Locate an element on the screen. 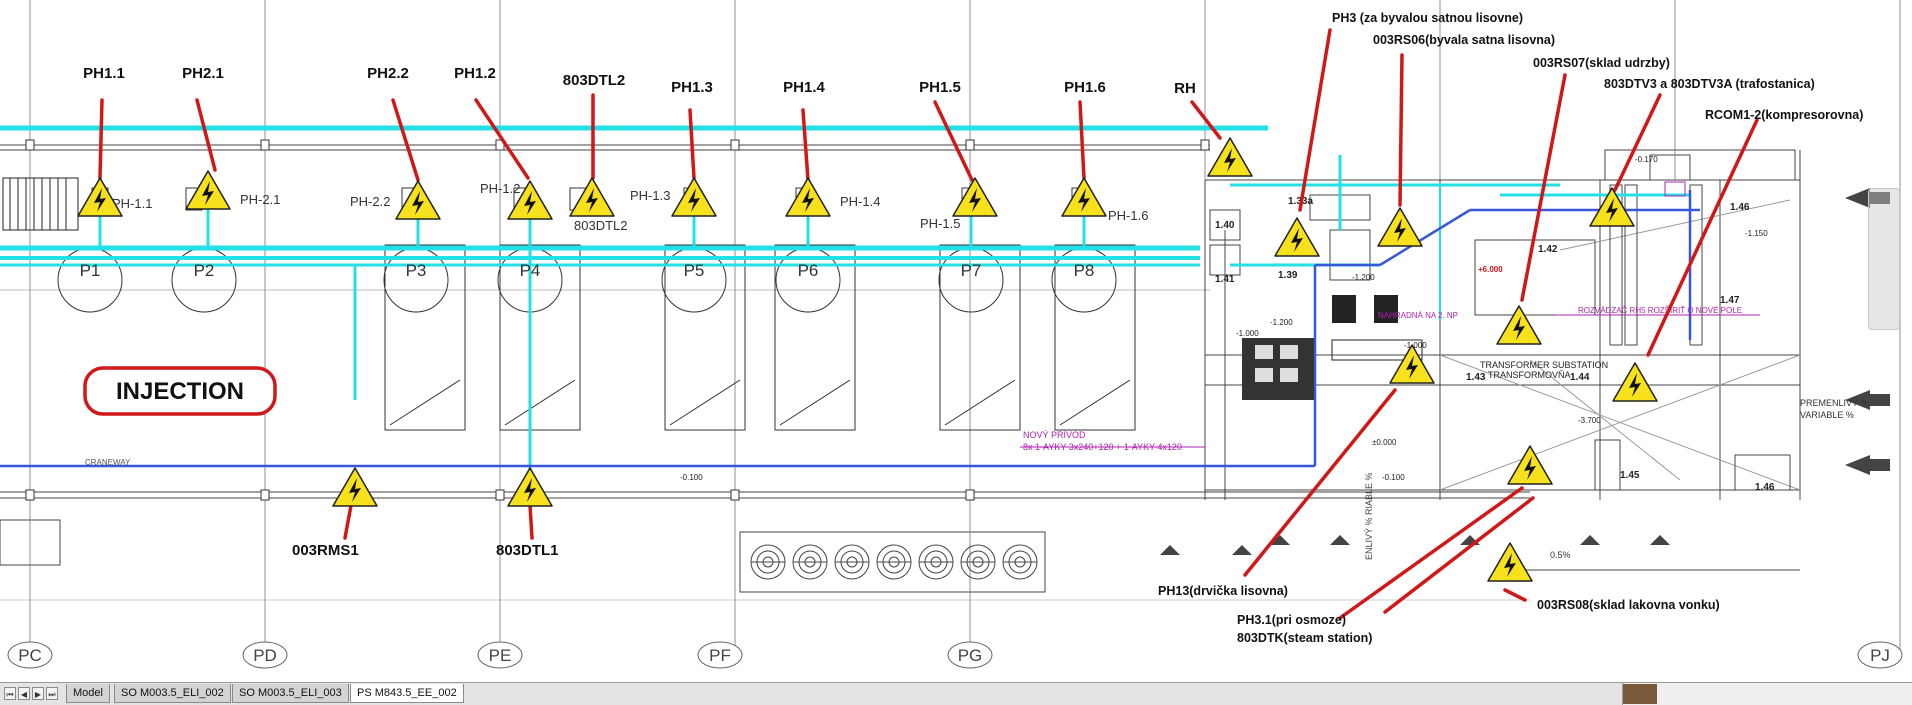 This screenshot has width=1912, height=705. first-tab-icon: ⏮ is located at coordinates (10, 693).